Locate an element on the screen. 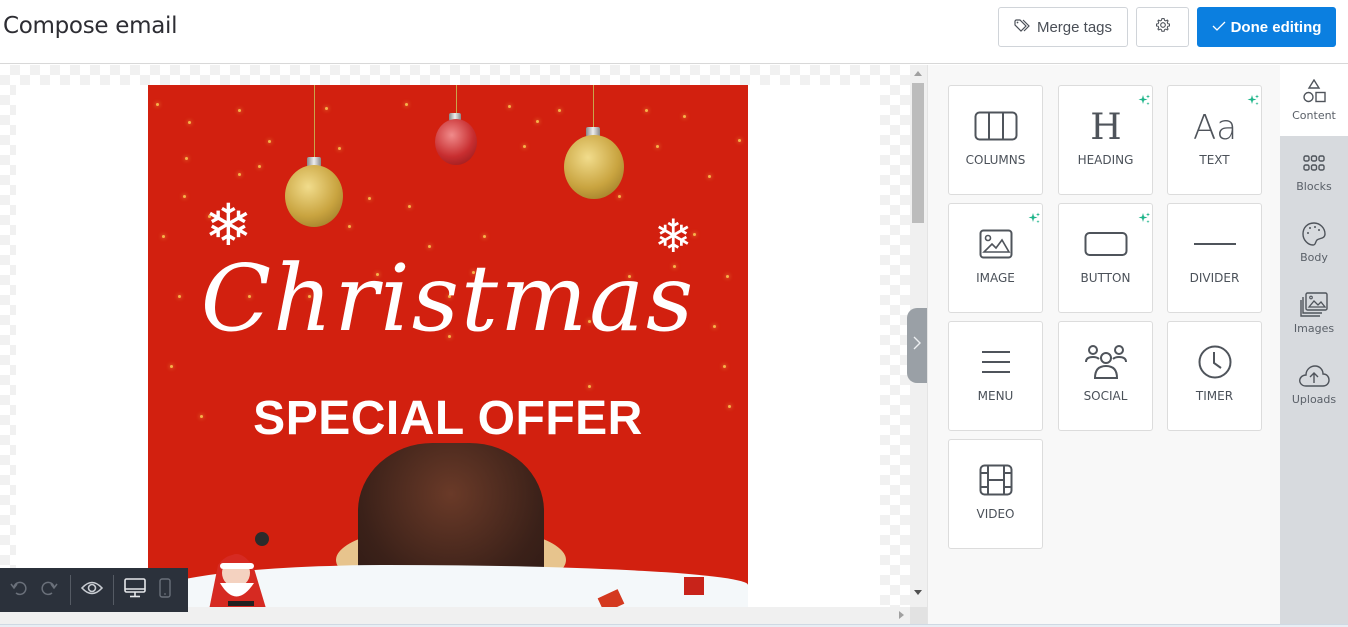 This screenshot has height=627, width=1348. scroll-up-arrow is located at coordinates (918, 73).